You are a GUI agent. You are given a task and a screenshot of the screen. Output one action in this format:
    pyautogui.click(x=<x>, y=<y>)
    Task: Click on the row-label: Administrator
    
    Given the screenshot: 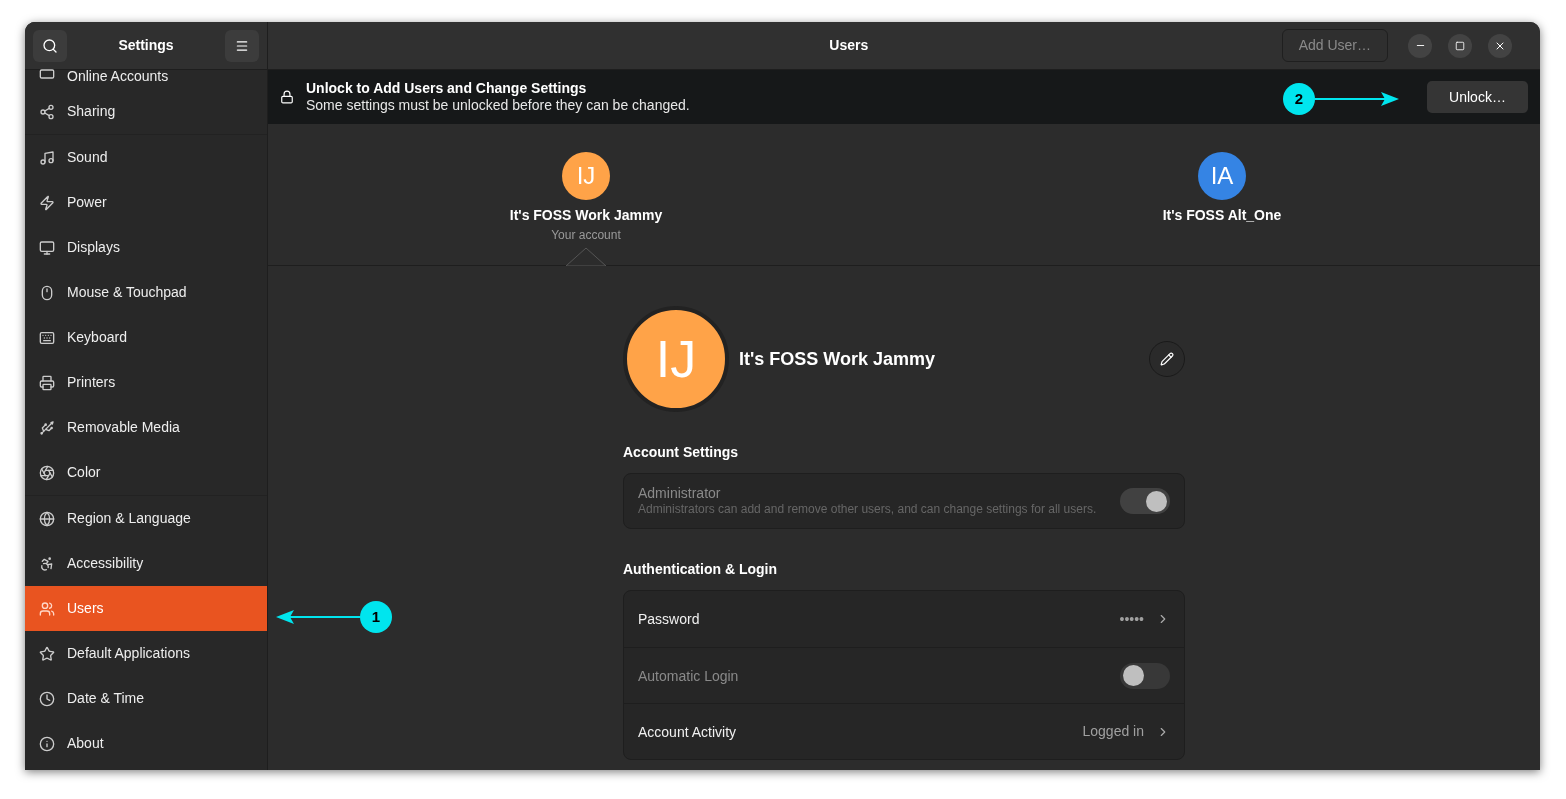 What is the action you would take?
    pyautogui.click(x=680, y=493)
    